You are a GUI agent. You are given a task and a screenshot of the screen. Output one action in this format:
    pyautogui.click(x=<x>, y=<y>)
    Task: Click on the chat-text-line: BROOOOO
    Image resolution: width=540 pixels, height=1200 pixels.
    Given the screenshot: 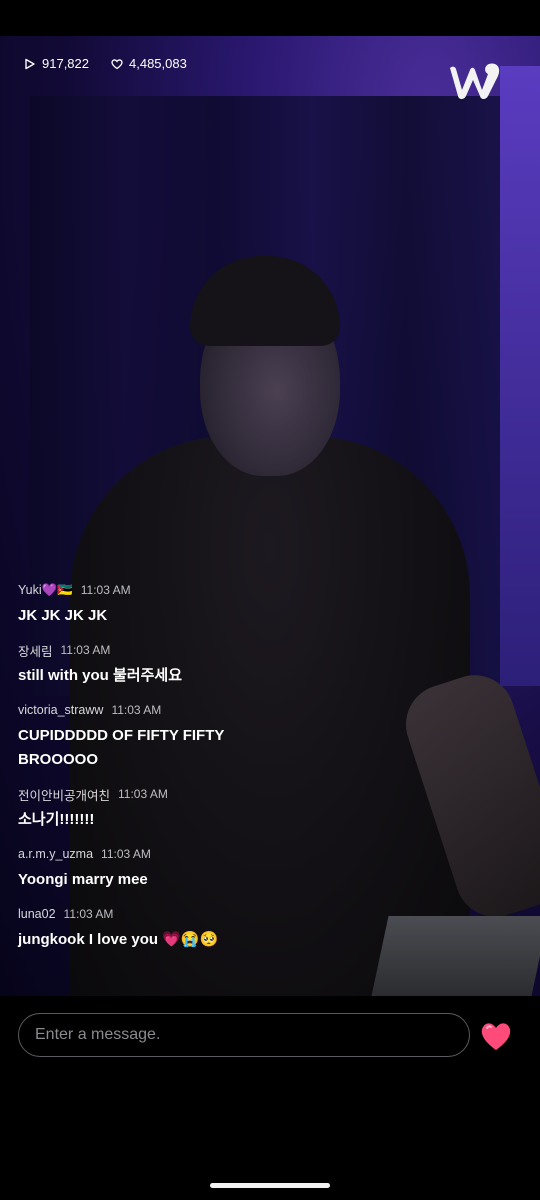 What is the action you would take?
    pyautogui.click(x=58, y=759)
    